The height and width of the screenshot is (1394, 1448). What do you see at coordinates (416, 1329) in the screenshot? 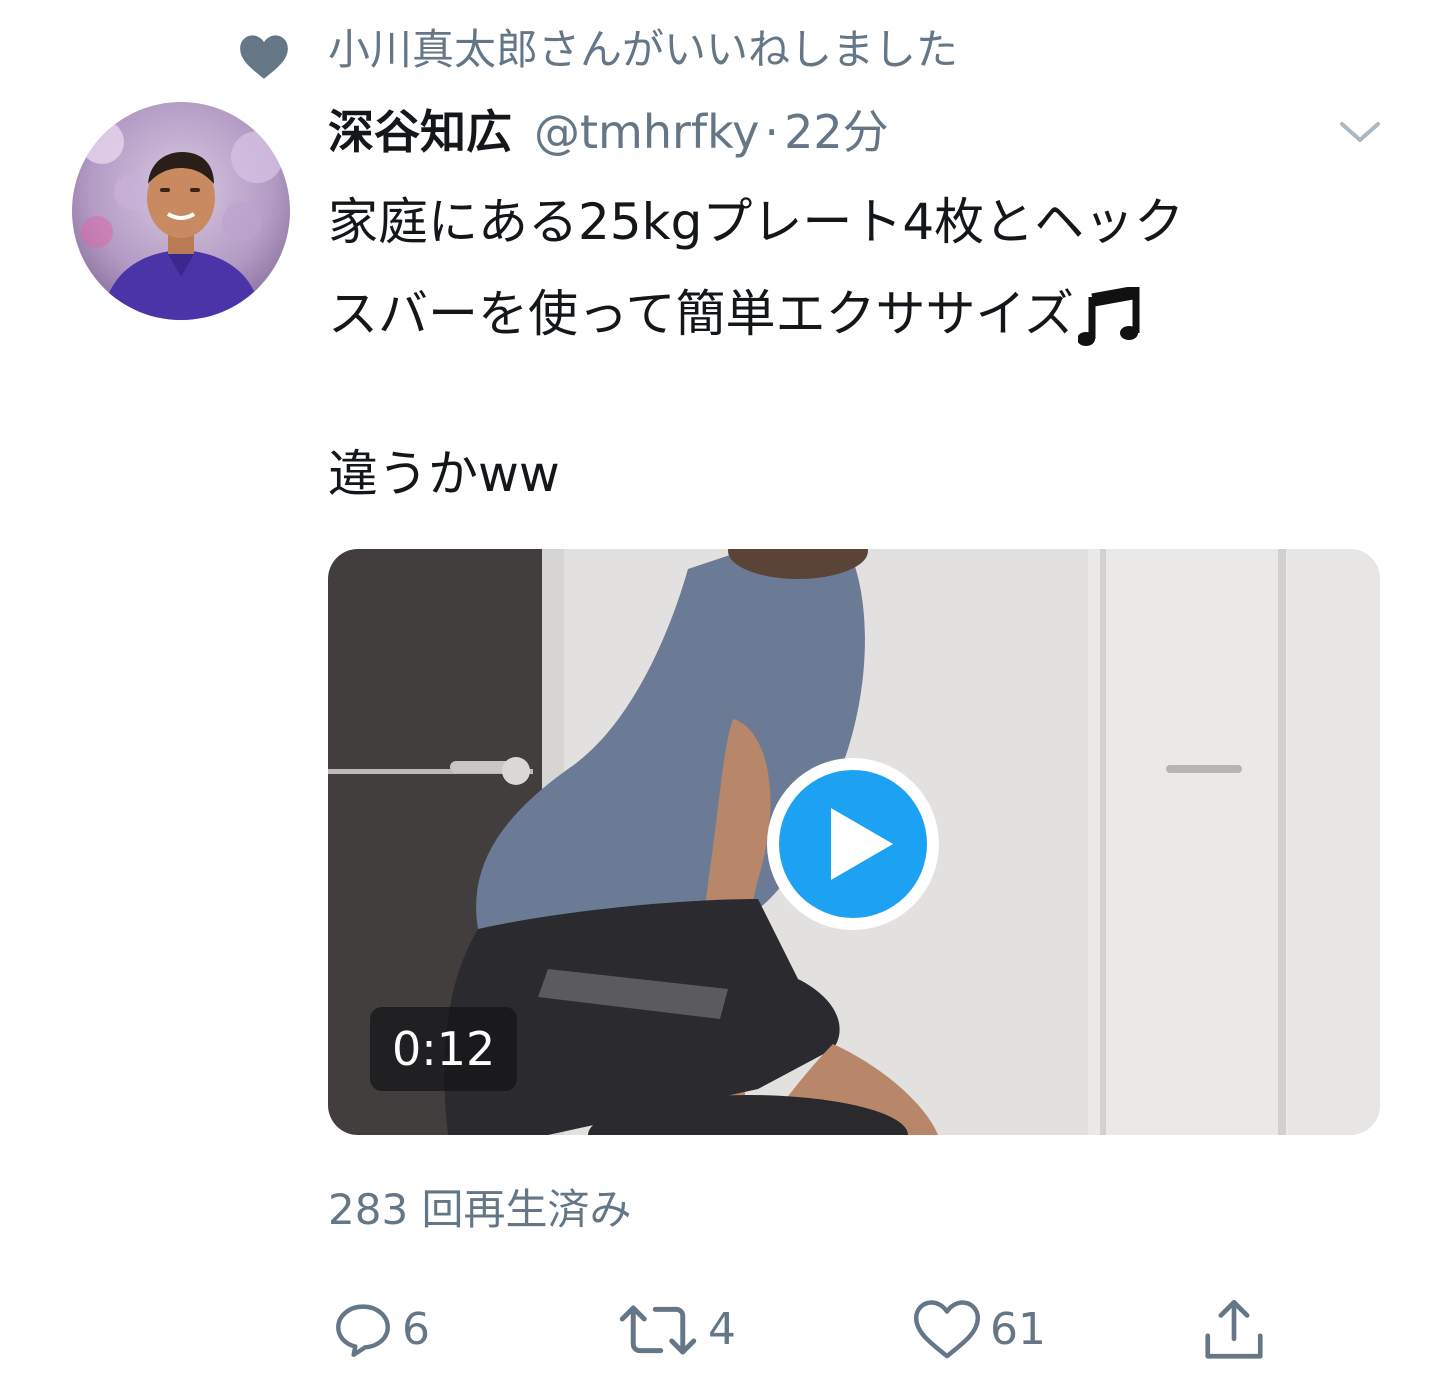
I see `reply-count: 6` at bounding box center [416, 1329].